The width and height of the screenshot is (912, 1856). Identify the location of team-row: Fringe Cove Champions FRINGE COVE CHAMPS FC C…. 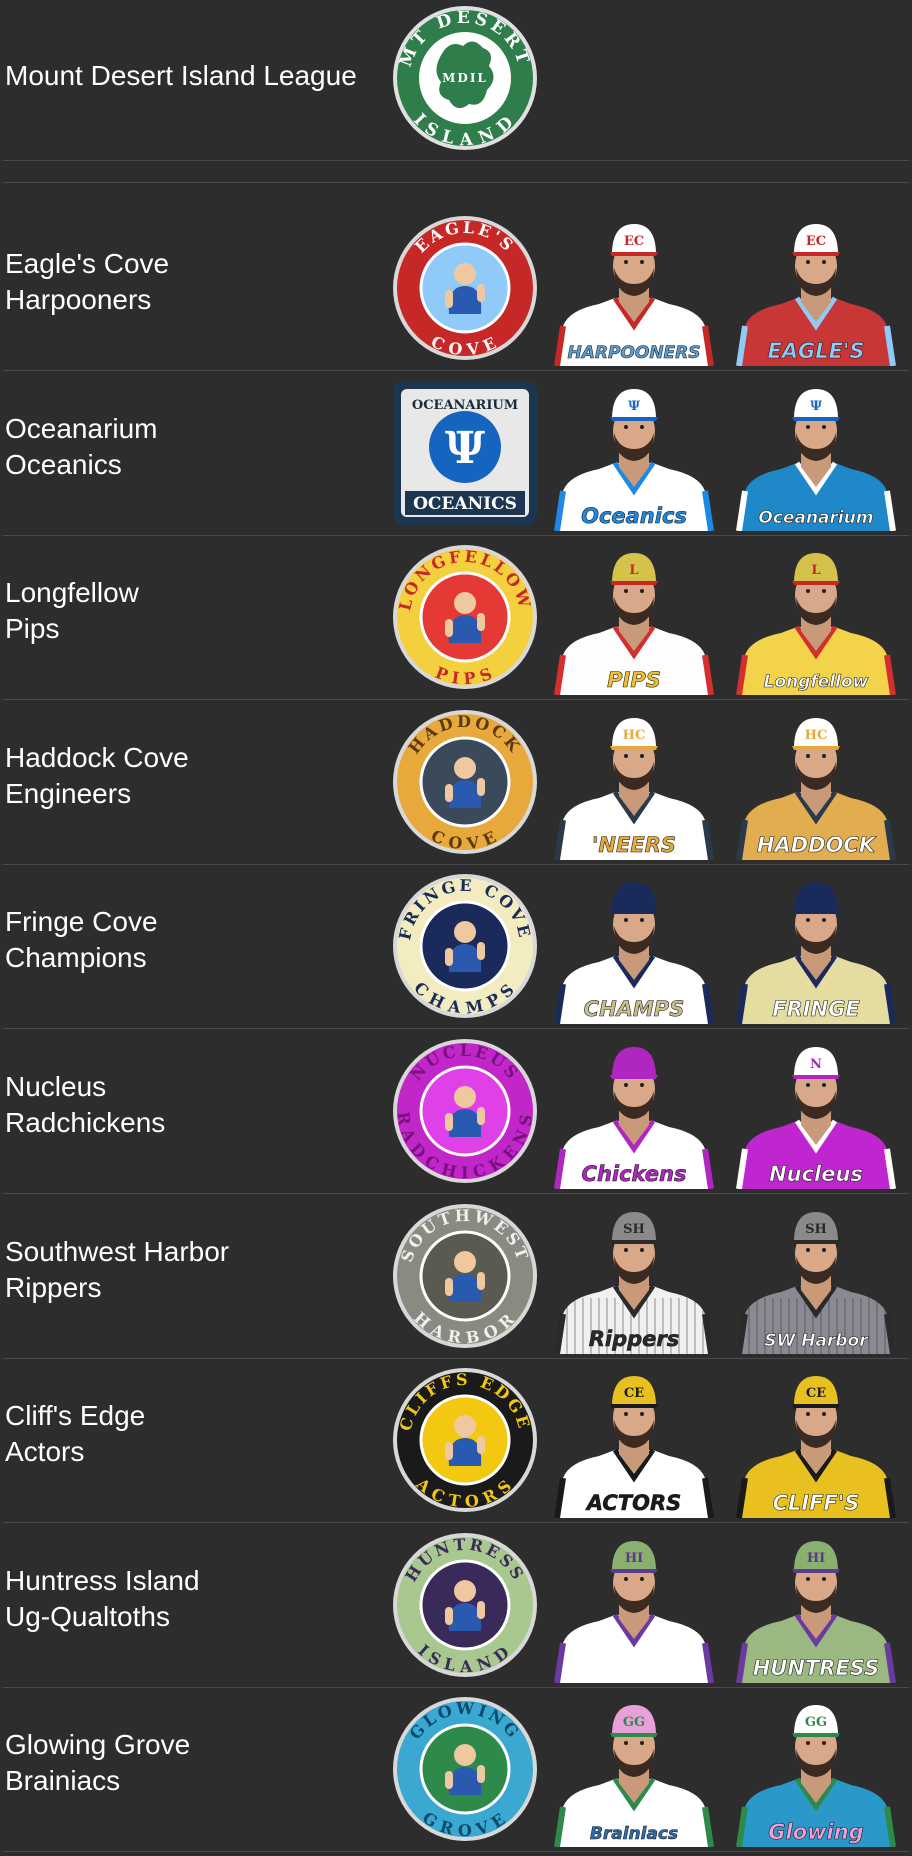
(456, 946).